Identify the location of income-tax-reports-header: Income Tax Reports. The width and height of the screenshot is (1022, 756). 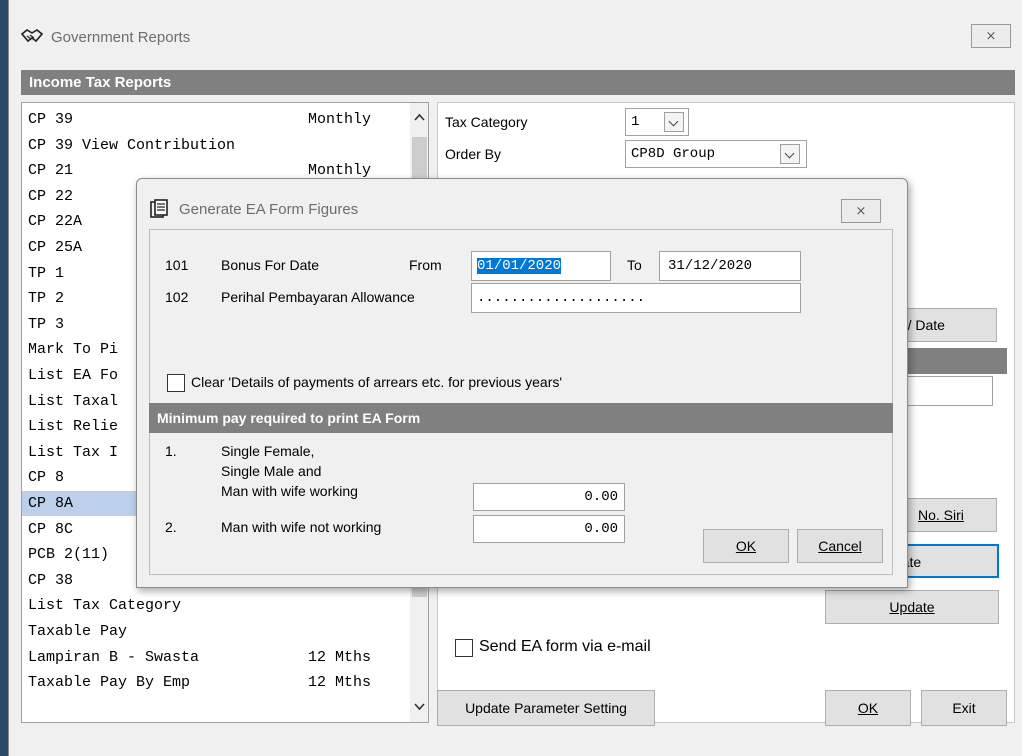
(518, 82).